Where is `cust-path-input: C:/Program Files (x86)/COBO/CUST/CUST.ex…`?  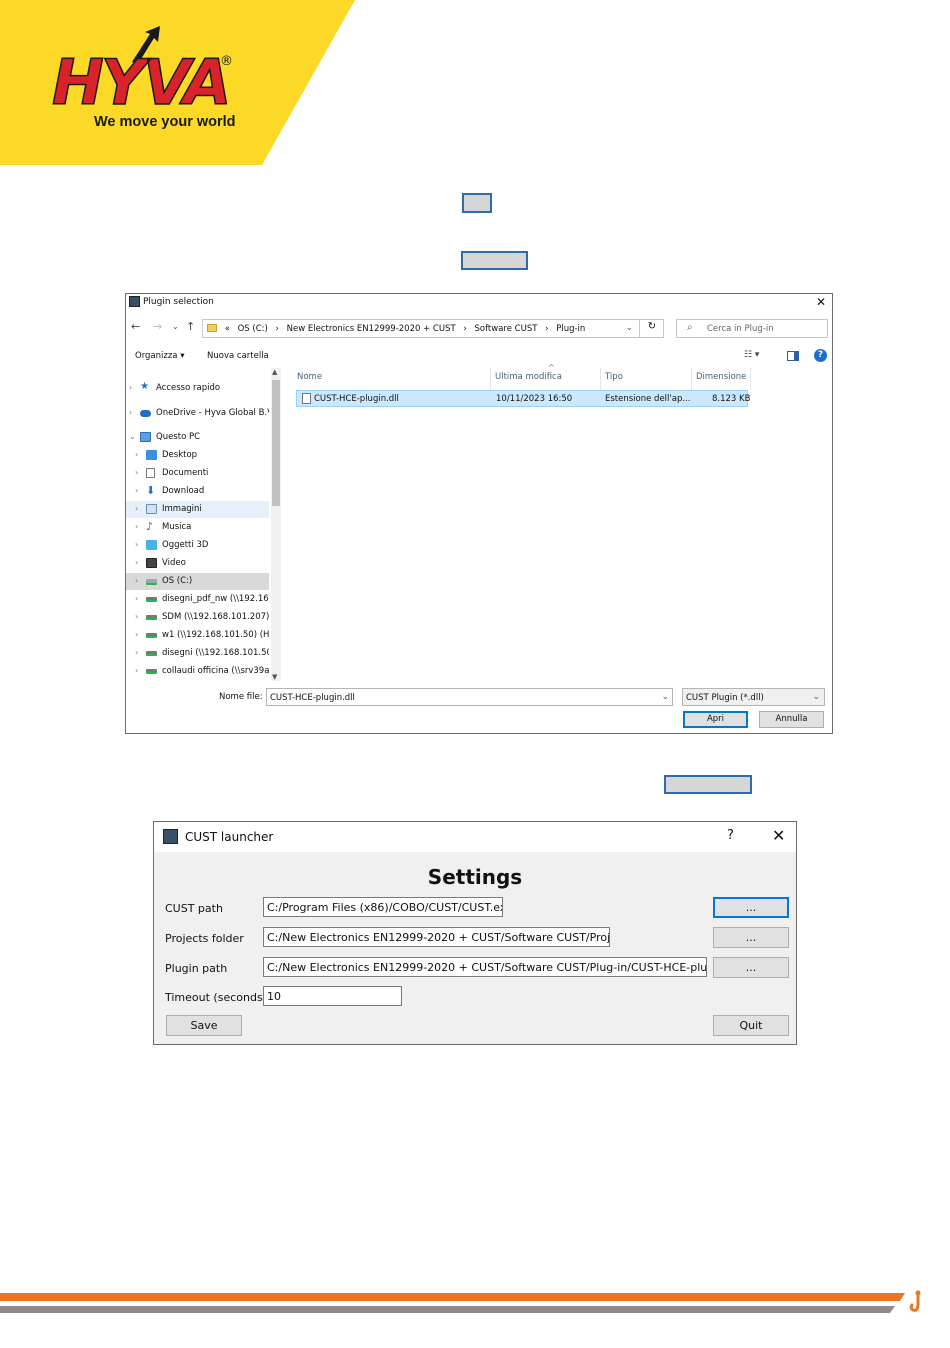
cust-path-input: C:/Program Files (x86)/COBO/CUST/CUST.ex… is located at coordinates (383, 907).